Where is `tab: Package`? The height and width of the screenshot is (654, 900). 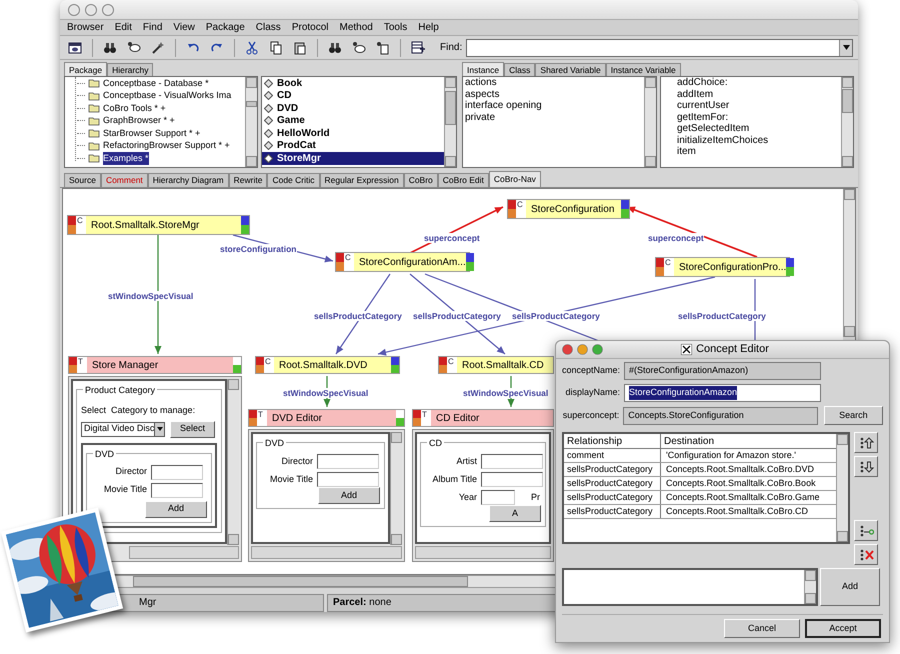 tab: Package is located at coordinates (86, 69).